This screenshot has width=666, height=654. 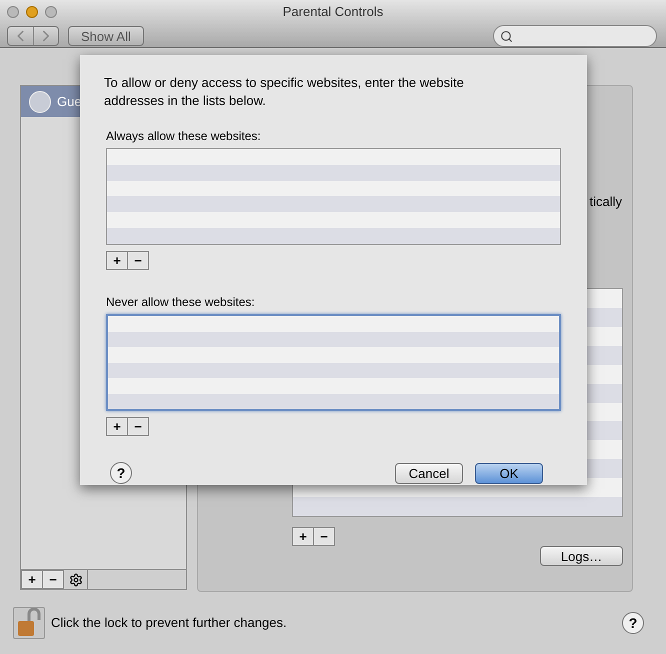 I want to click on option-text: tically, so click(x=606, y=201).